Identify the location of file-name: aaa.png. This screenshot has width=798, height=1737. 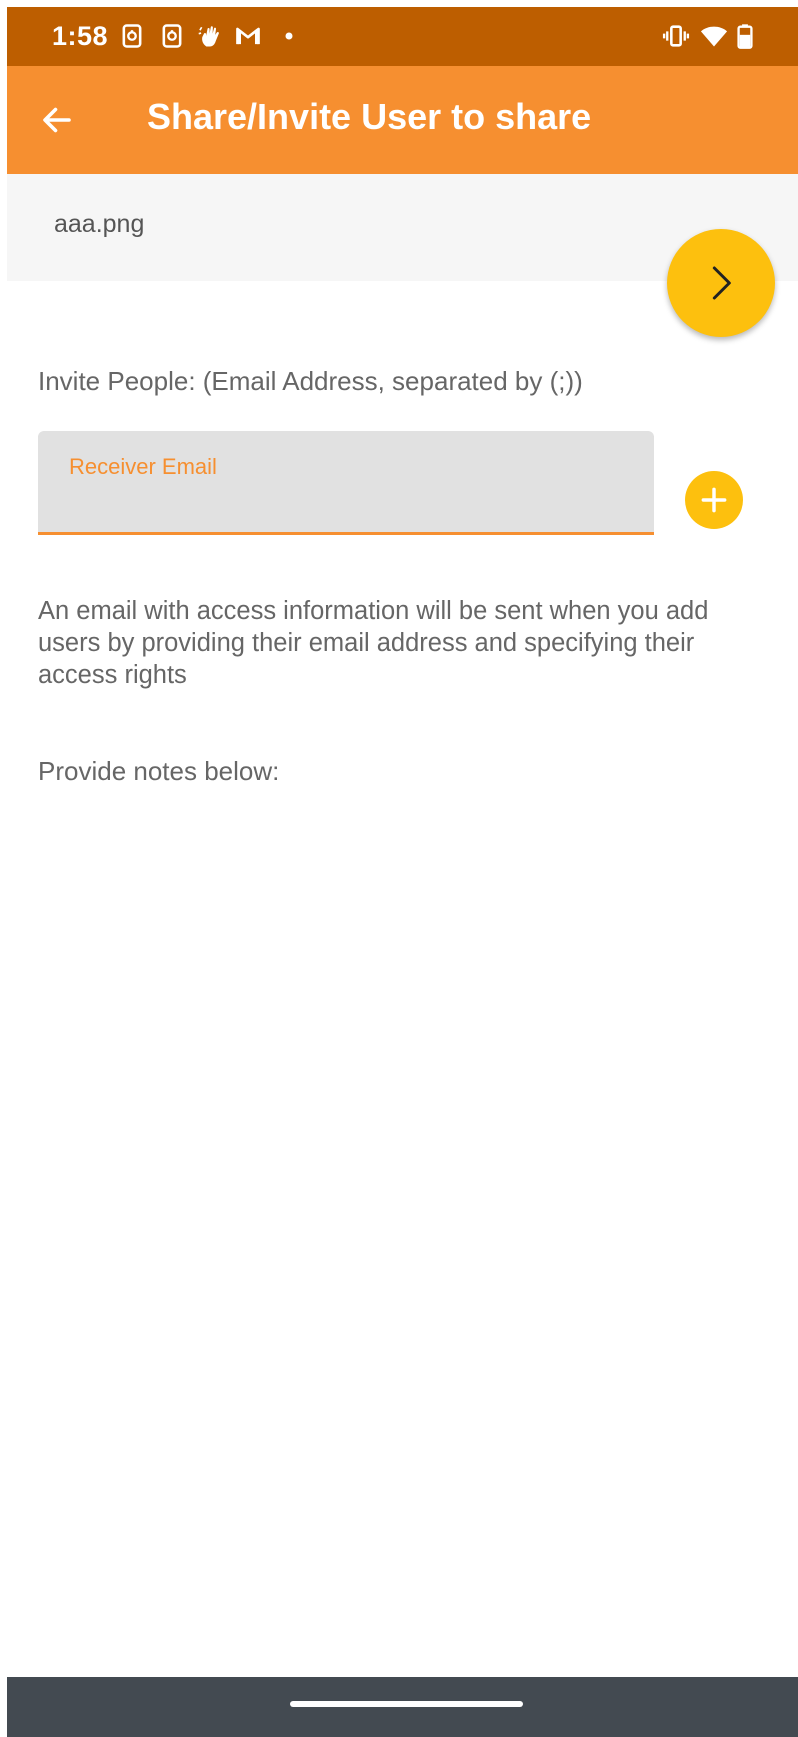
(99, 224).